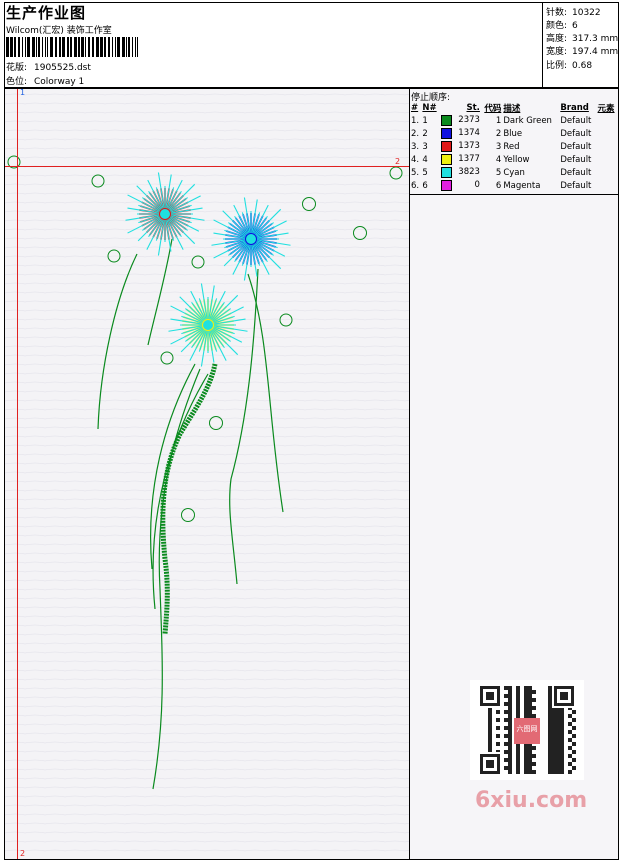  What do you see at coordinates (569, 66) in the screenshot?
I see `stat-scale: 比例: 0.68` at bounding box center [569, 66].